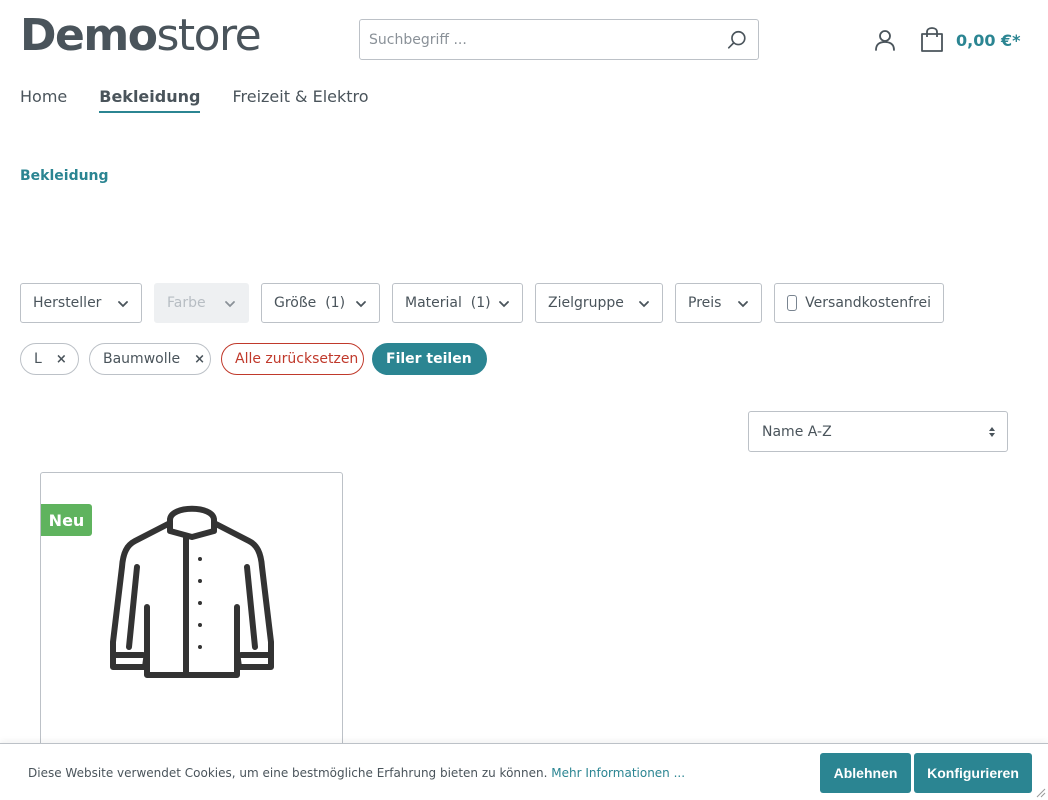  I want to click on reset-filters-button: Alle zurücksetzen, so click(292, 359).